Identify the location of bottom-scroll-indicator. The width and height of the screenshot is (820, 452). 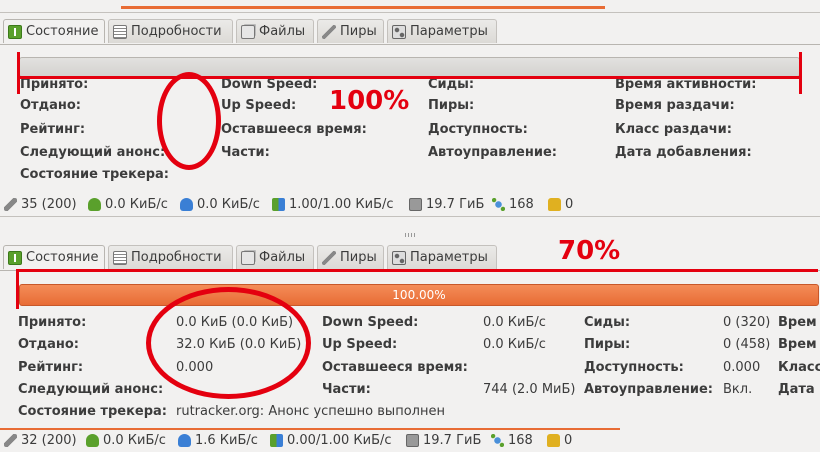
(410, 216).